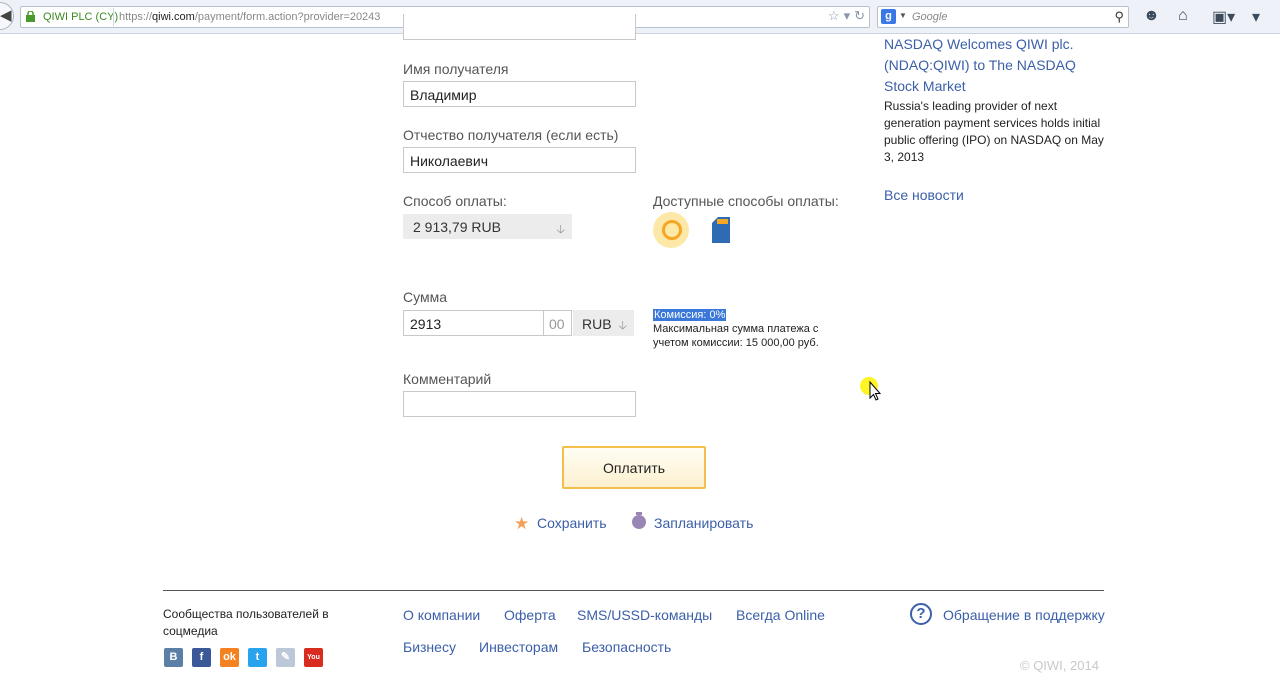 The height and width of the screenshot is (682, 1280). I want to click on bookmarks-menu-icon: ▣▾, so click(1223, 17).